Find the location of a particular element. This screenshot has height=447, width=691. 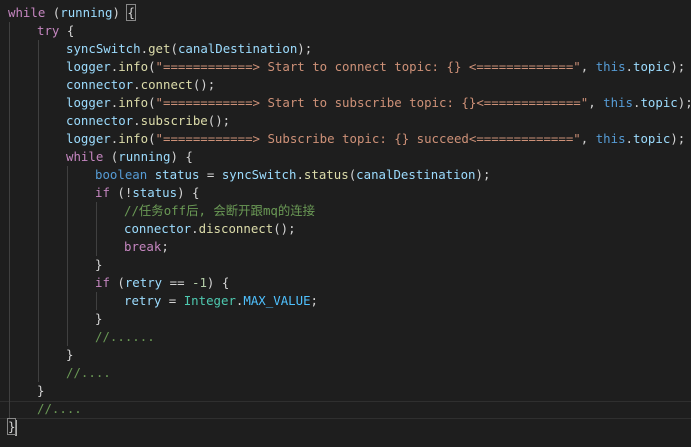

code-token: (! is located at coordinates (121, 192).